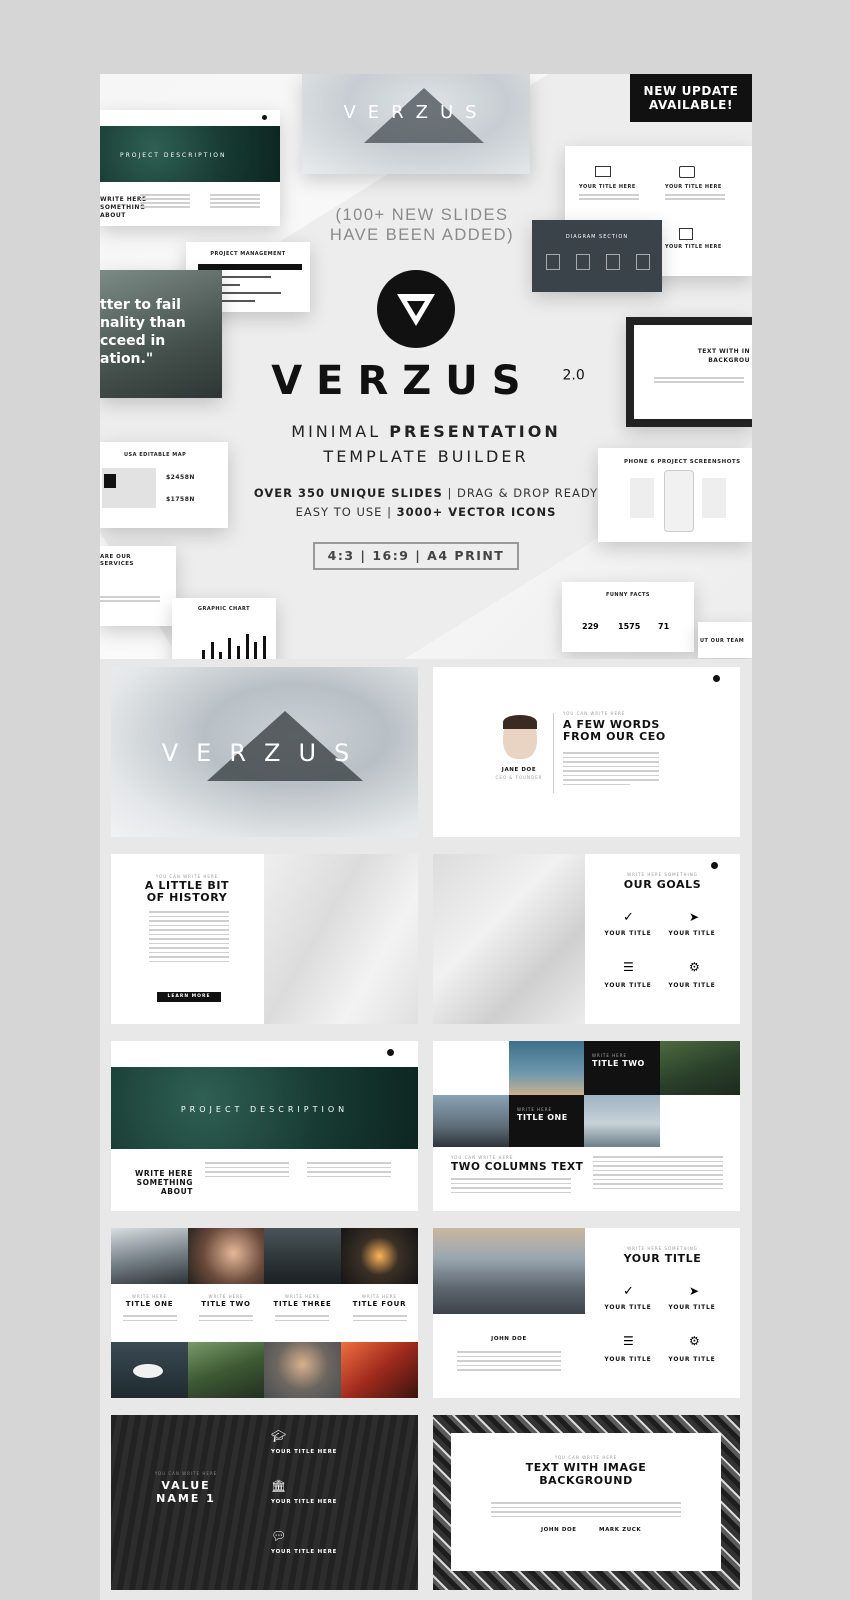 The width and height of the screenshot is (850, 1600). What do you see at coordinates (130, 599) in the screenshot?
I see `services-lines` at bounding box center [130, 599].